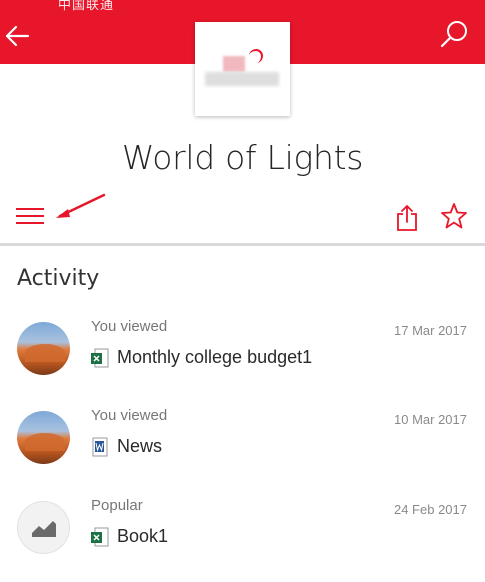  I want to click on site-logo, so click(242, 69).